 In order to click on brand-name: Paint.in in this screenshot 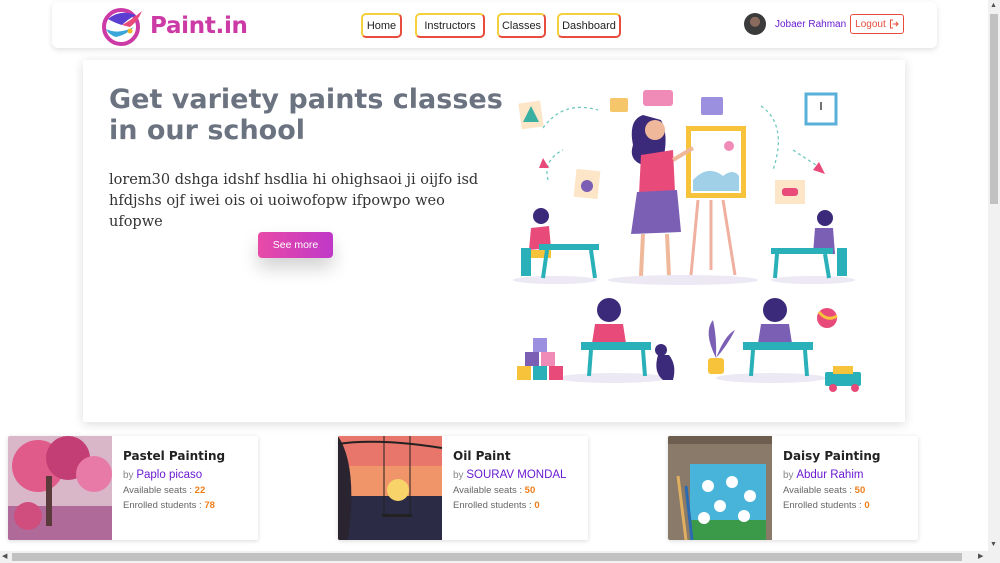, I will do `click(199, 26)`.